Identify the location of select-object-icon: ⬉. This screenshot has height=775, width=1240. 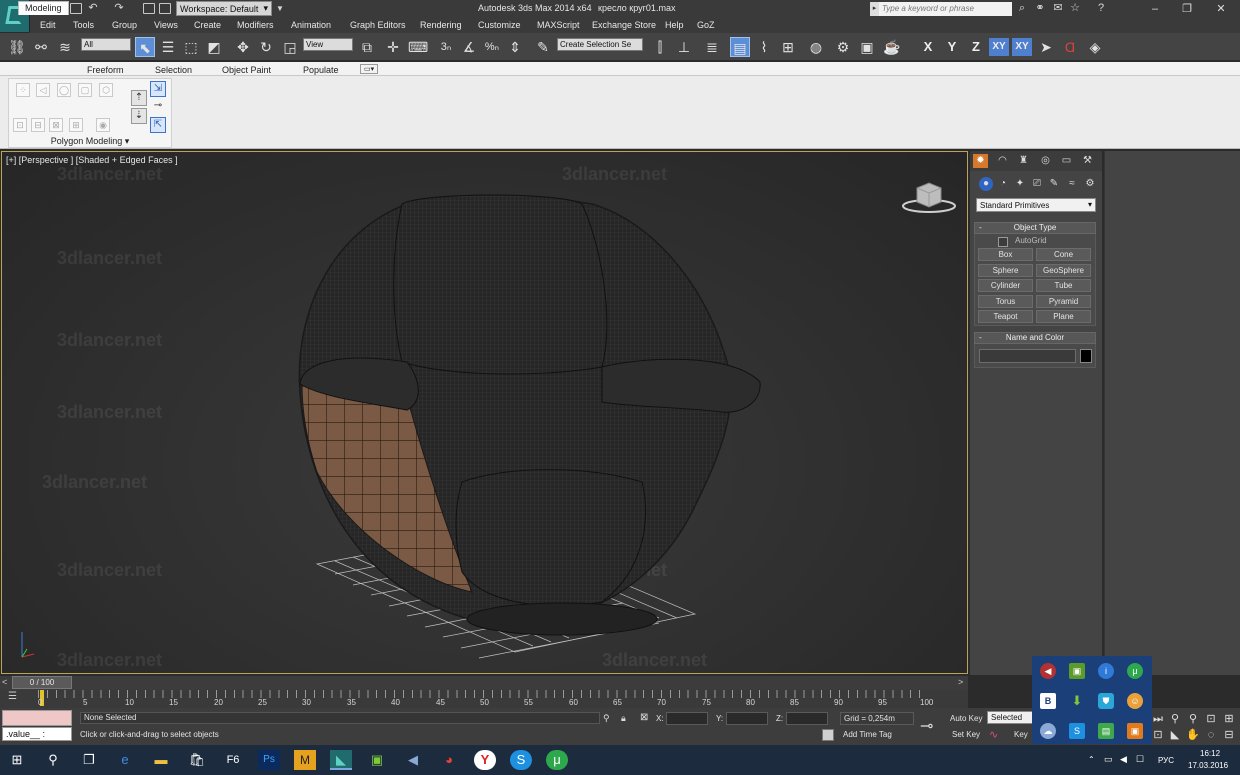
(145, 47).